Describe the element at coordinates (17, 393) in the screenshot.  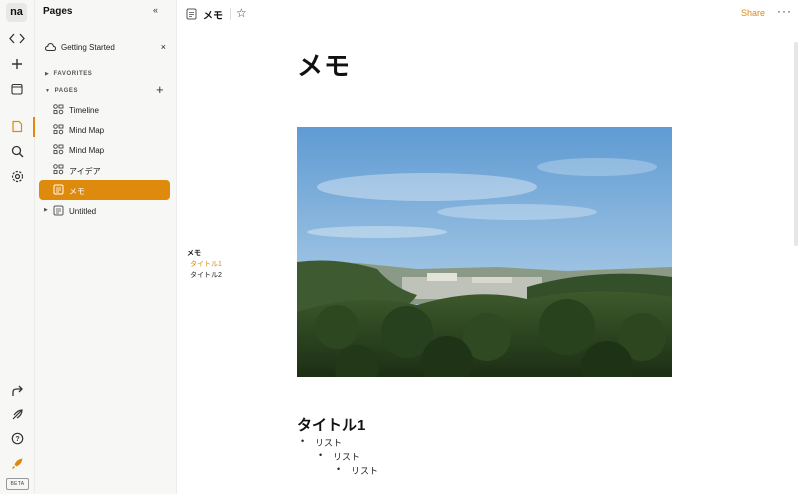
I see `share-arrow-icon` at that location.